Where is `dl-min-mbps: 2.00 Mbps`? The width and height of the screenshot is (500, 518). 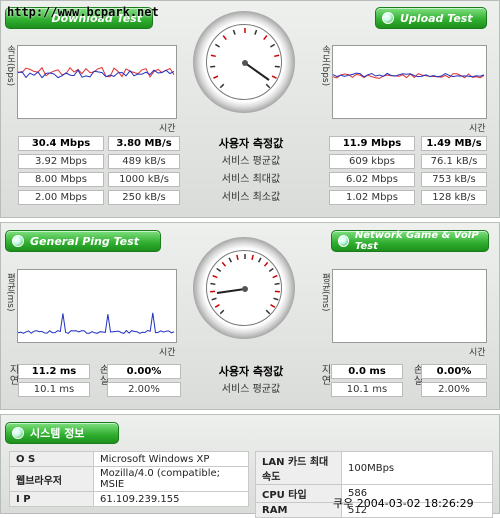 dl-min-mbps: 2.00 Mbps is located at coordinates (61, 197).